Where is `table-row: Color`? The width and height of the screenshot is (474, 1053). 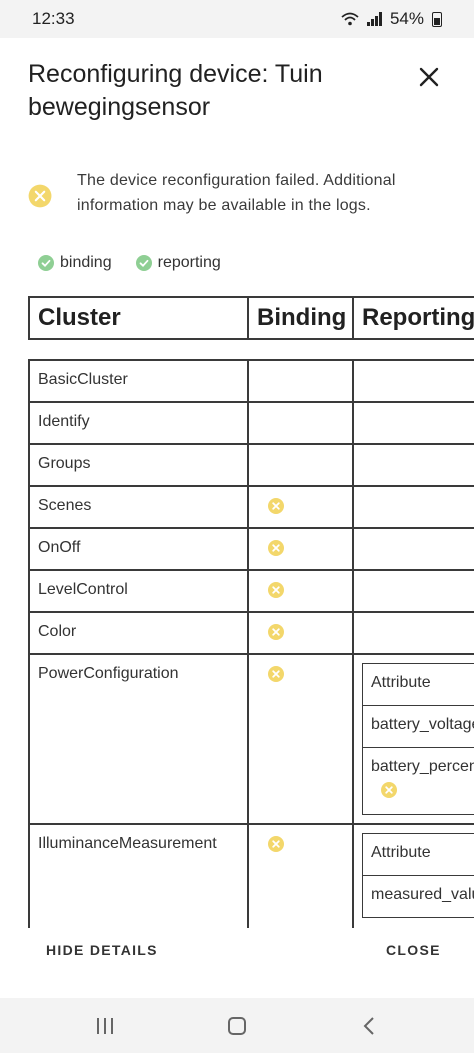
table-row: Color is located at coordinates (251, 633).